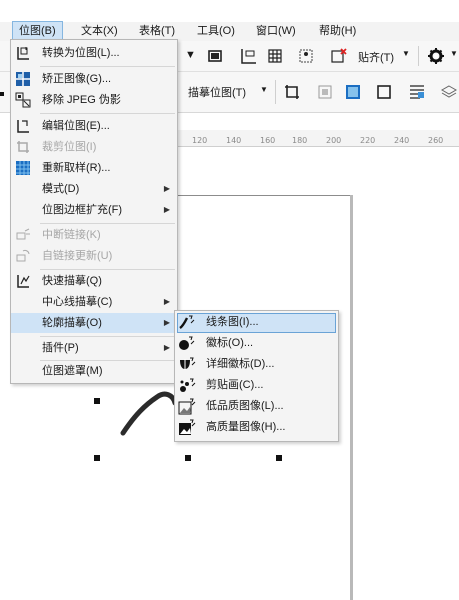 The image size is (459, 600). What do you see at coordinates (449, 92) in the screenshot?
I see `layers-icon` at bounding box center [449, 92].